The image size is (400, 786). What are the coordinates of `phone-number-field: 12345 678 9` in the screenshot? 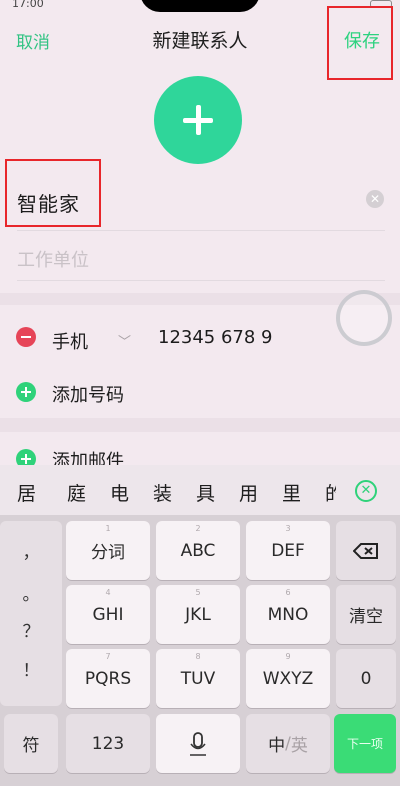 It's located at (215, 337).